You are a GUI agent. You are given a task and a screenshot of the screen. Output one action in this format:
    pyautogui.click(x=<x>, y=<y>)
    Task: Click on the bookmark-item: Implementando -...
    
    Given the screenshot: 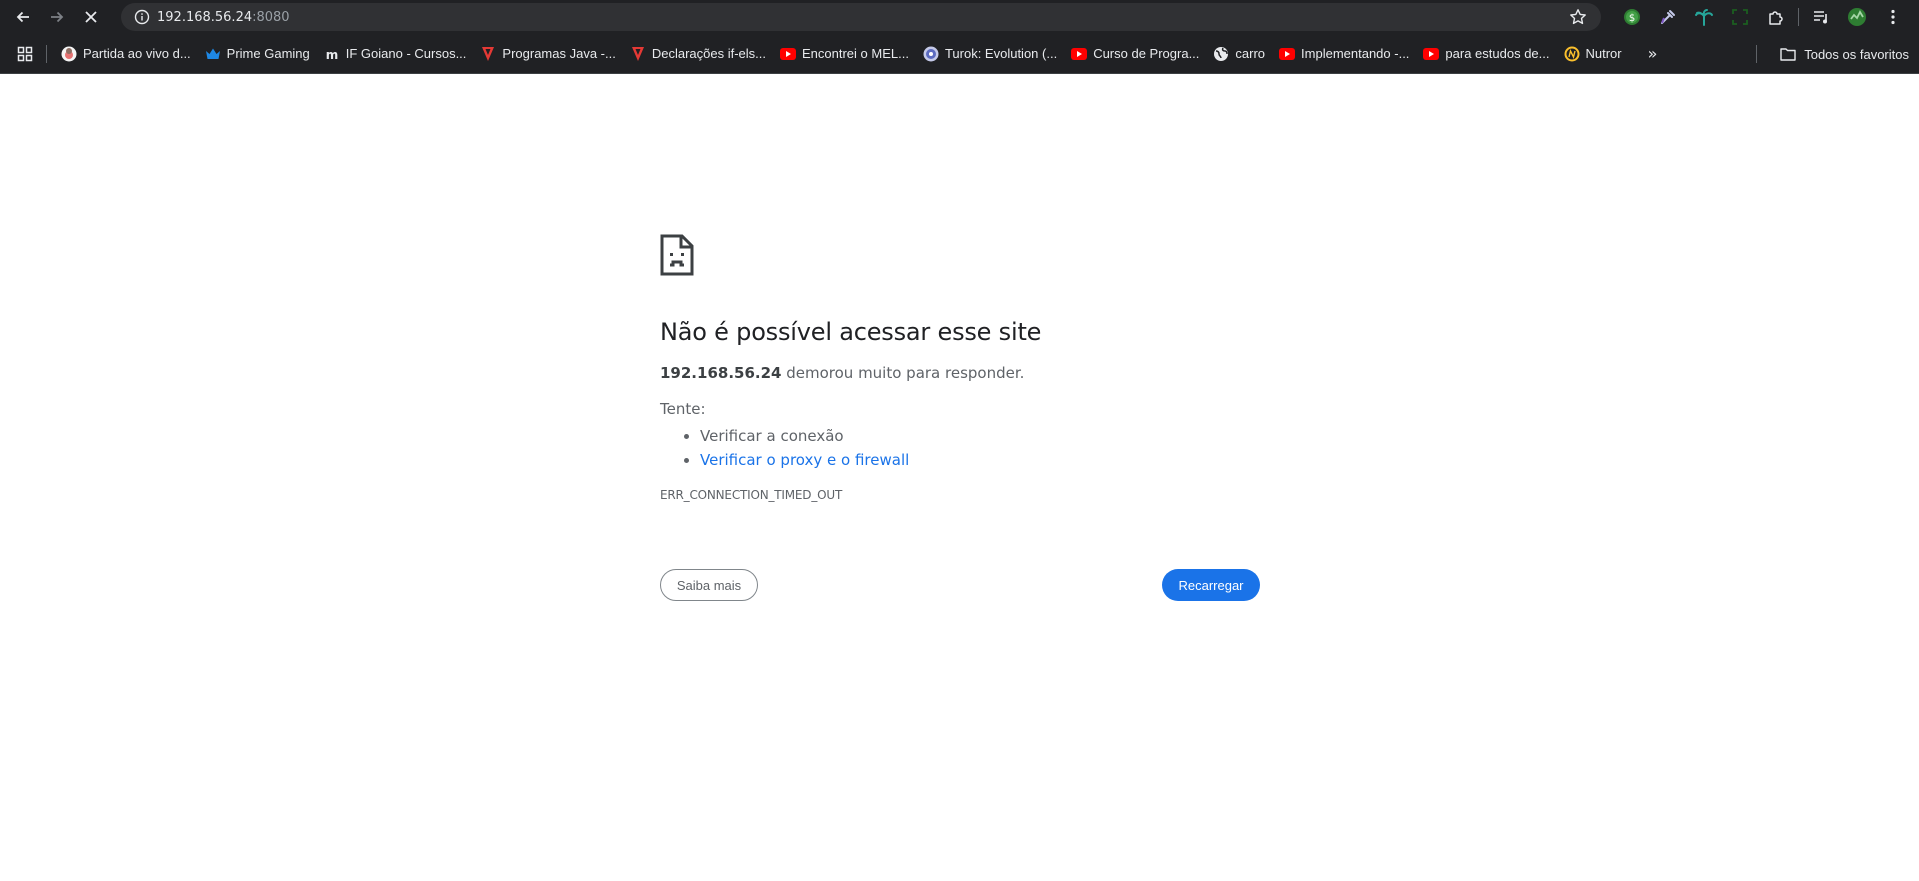 What is the action you would take?
    pyautogui.click(x=1344, y=54)
    